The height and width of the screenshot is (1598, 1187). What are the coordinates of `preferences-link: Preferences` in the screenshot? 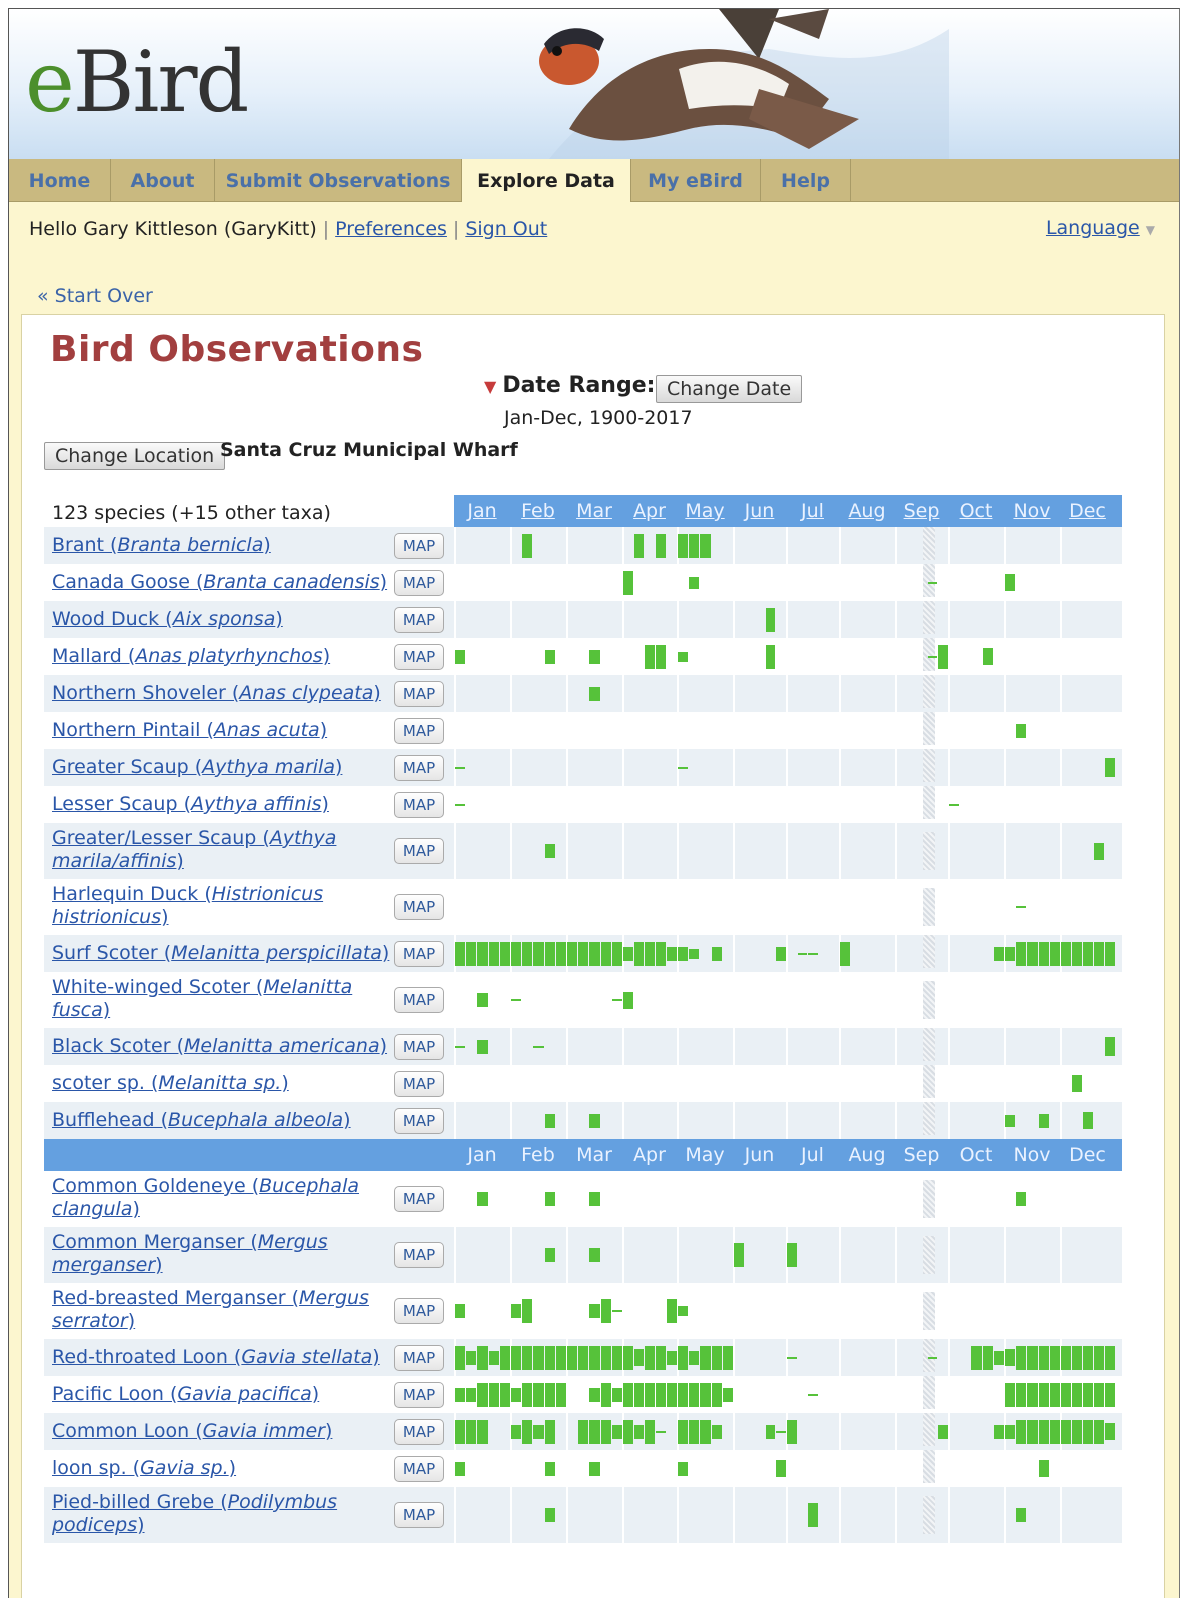 It's located at (391, 229).